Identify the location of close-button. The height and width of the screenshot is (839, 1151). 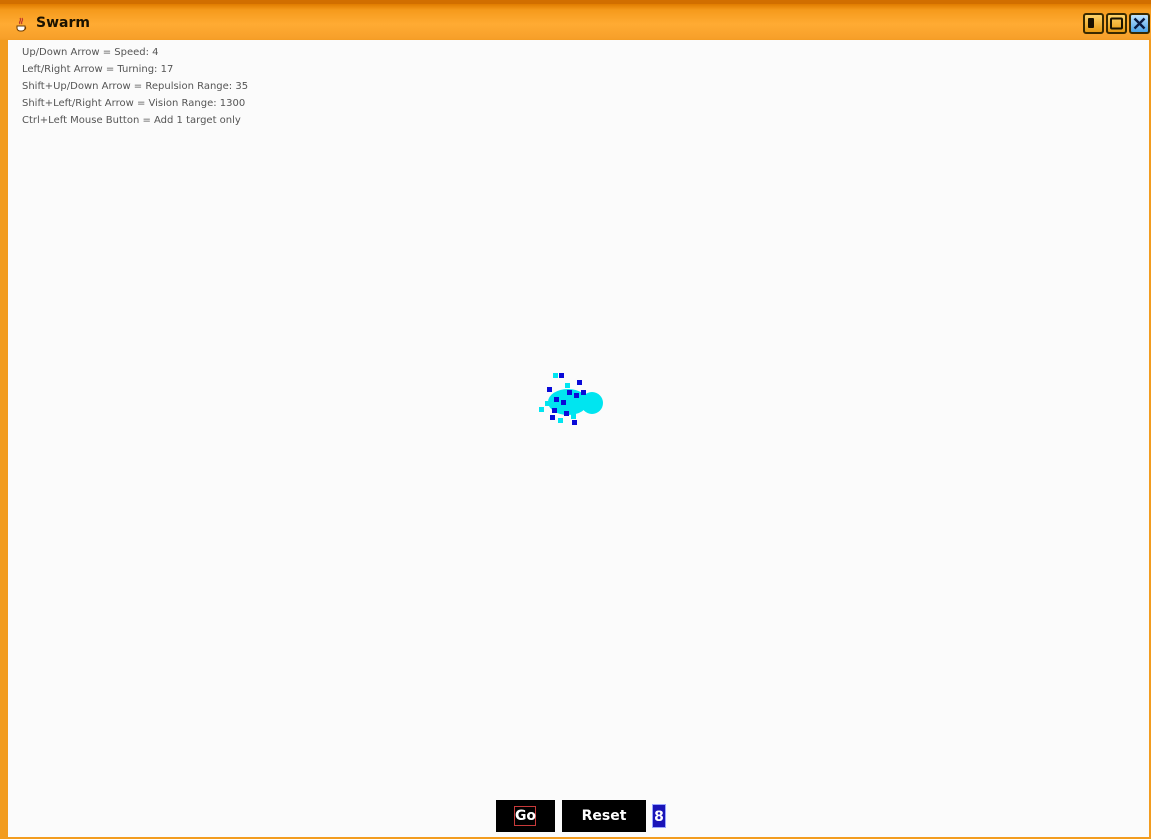
(1139, 23).